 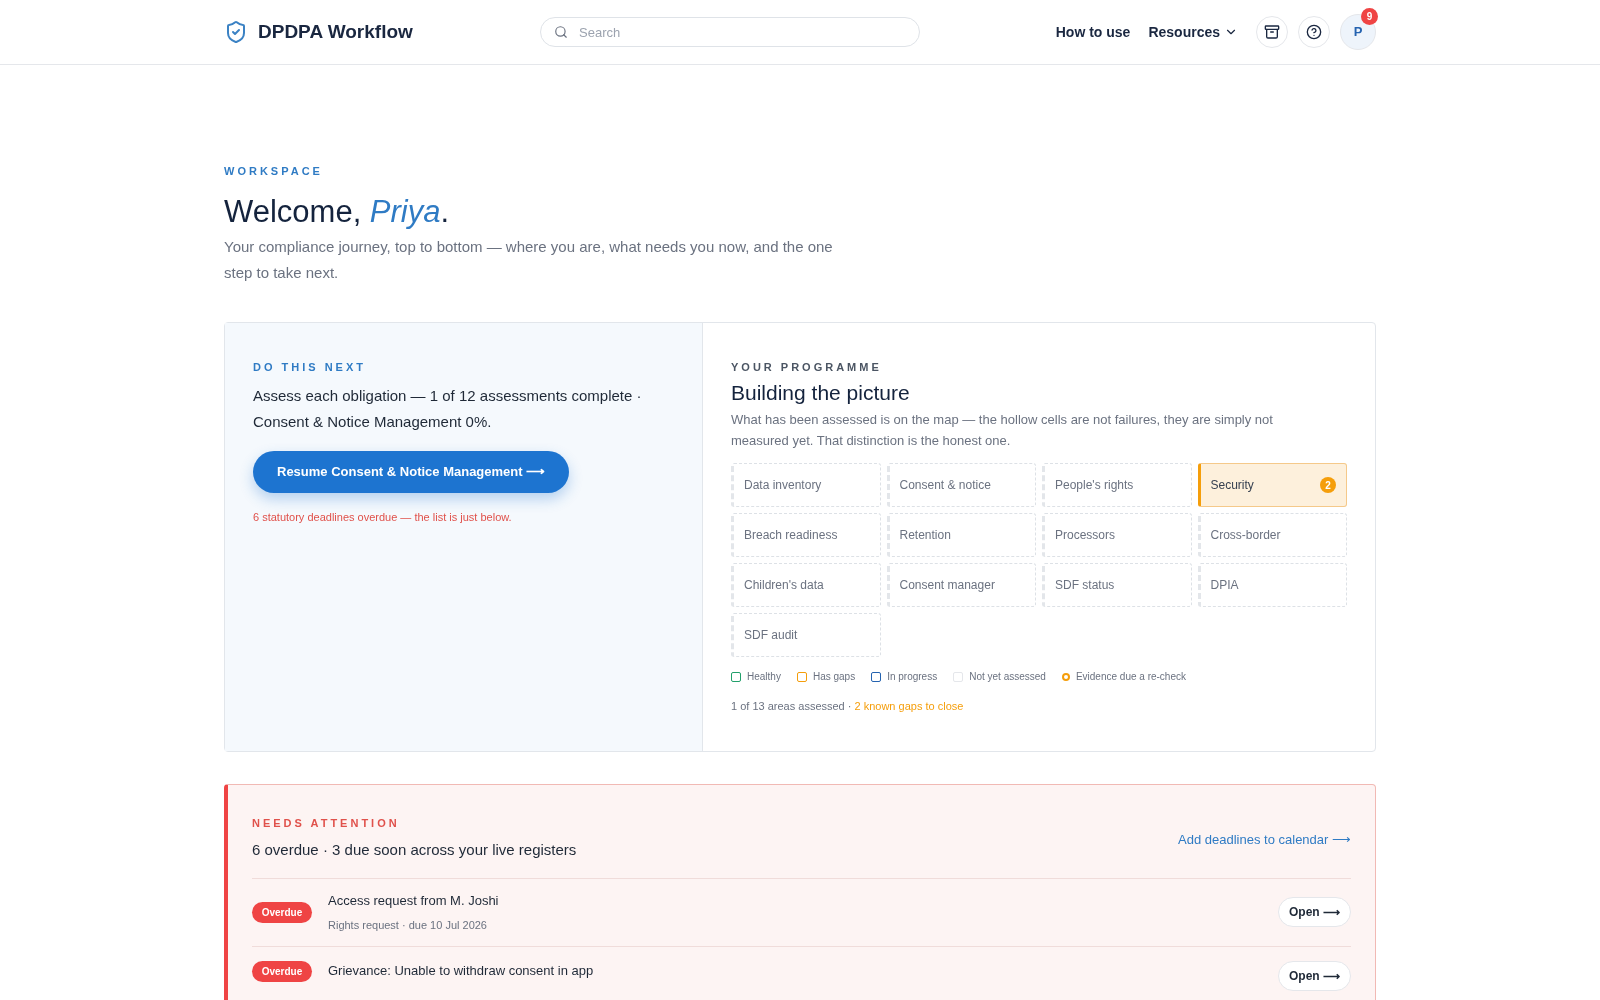 I want to click on area-label: Consent manager, so click(x=947, y=585).